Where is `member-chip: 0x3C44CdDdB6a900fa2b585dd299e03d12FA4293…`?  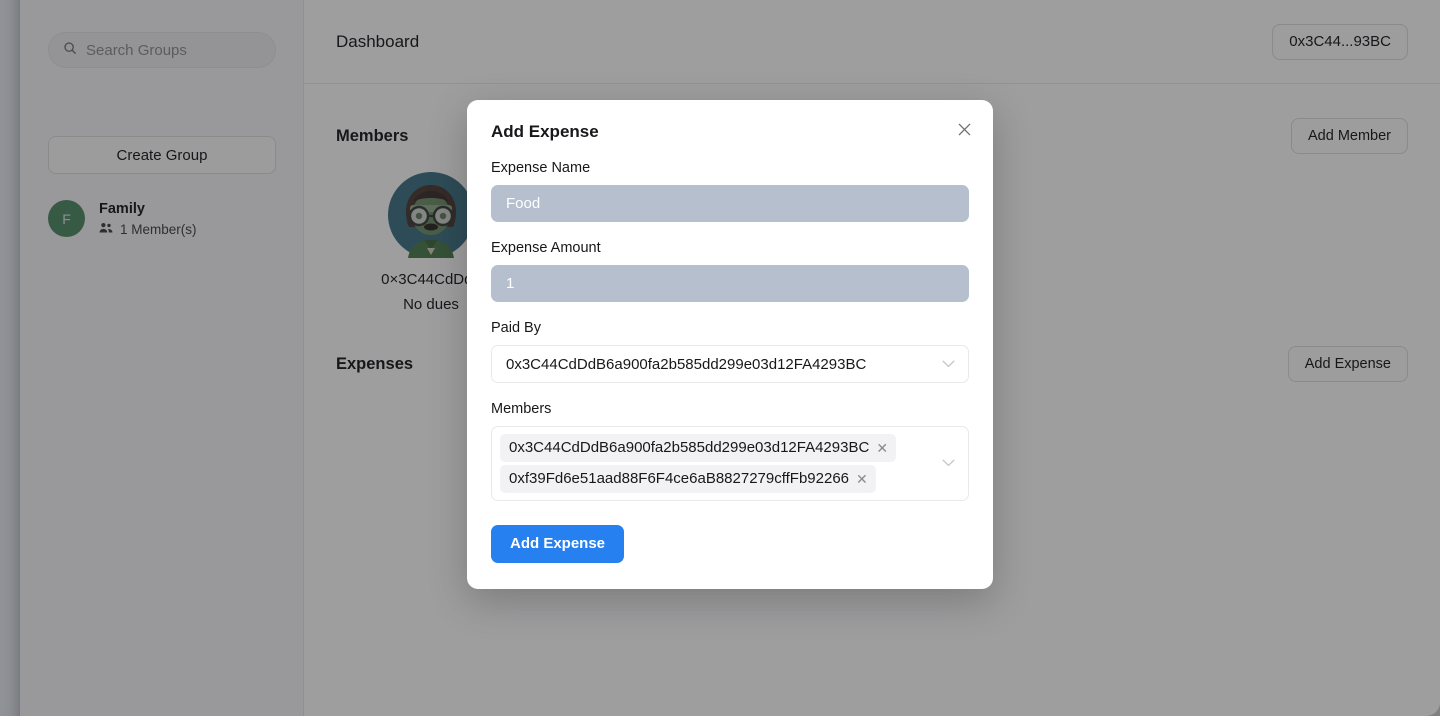 member-chip: 0x3C44CdDdB6a900fa2b585dd299e03d12FA4293… is located at coordinates (698, 448).